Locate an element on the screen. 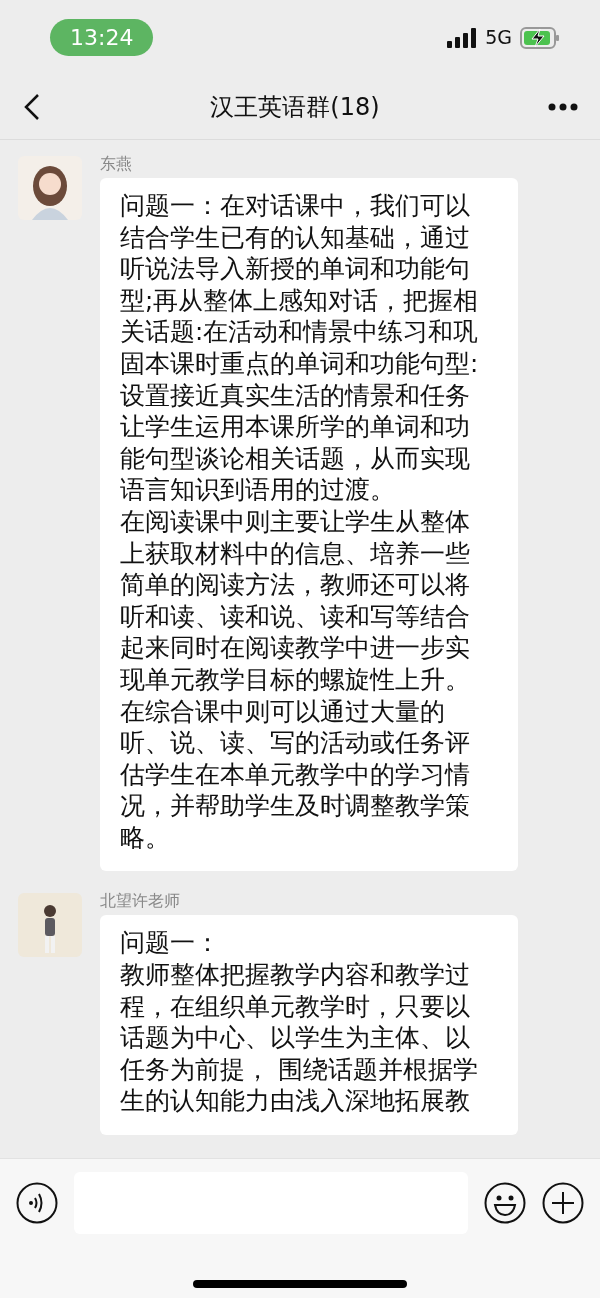 The width and height of the screenshot is (600, 1298). message-text: 在阅读课中则主要让学生从整体上获取材料中的信息、培养一些简单的阅读方法，教师还可以将听和读、读和说、读和写等结合起来同时在阅读教学中进一步实现单元教学目标的螺旋性上升。 is located at coordinates (295, 600).